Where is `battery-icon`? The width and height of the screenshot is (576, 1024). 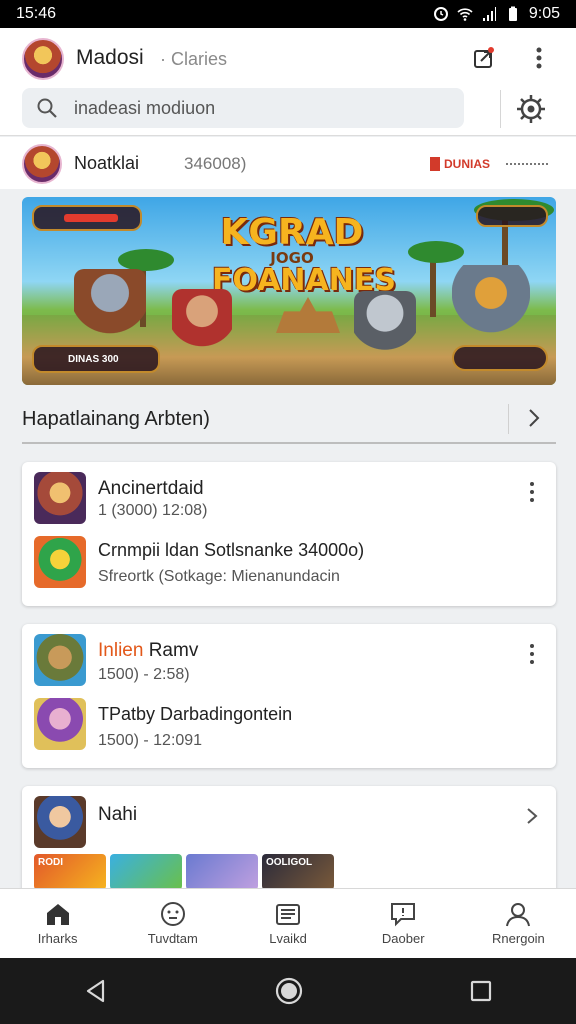
battery-icon is located at coordinates (512, 13).